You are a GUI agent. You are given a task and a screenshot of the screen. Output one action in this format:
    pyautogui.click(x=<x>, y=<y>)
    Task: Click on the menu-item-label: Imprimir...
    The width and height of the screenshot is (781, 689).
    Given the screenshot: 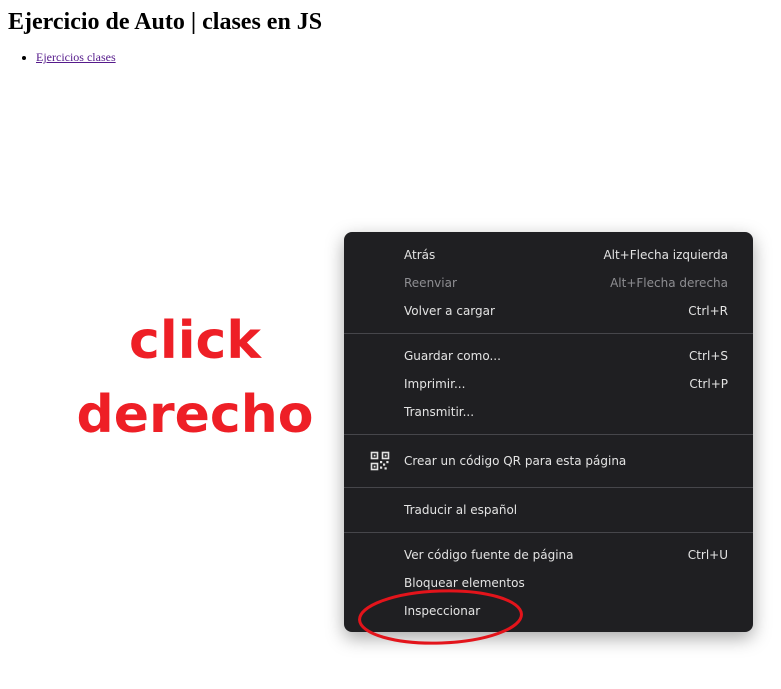 What is the action you would take?
    pyautogui.click(x=435, y=384)
    